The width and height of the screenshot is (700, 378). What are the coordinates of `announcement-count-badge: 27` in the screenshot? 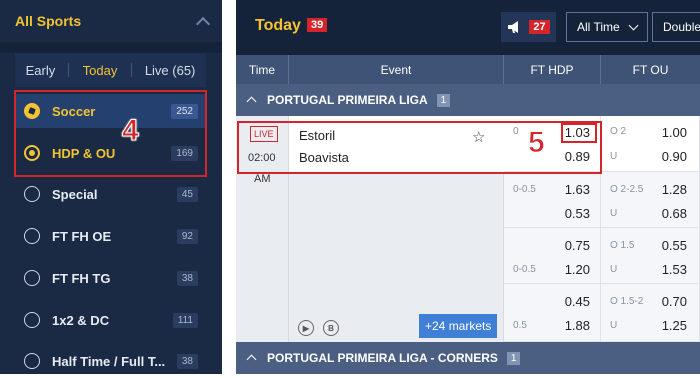 It's located at (539, 27).